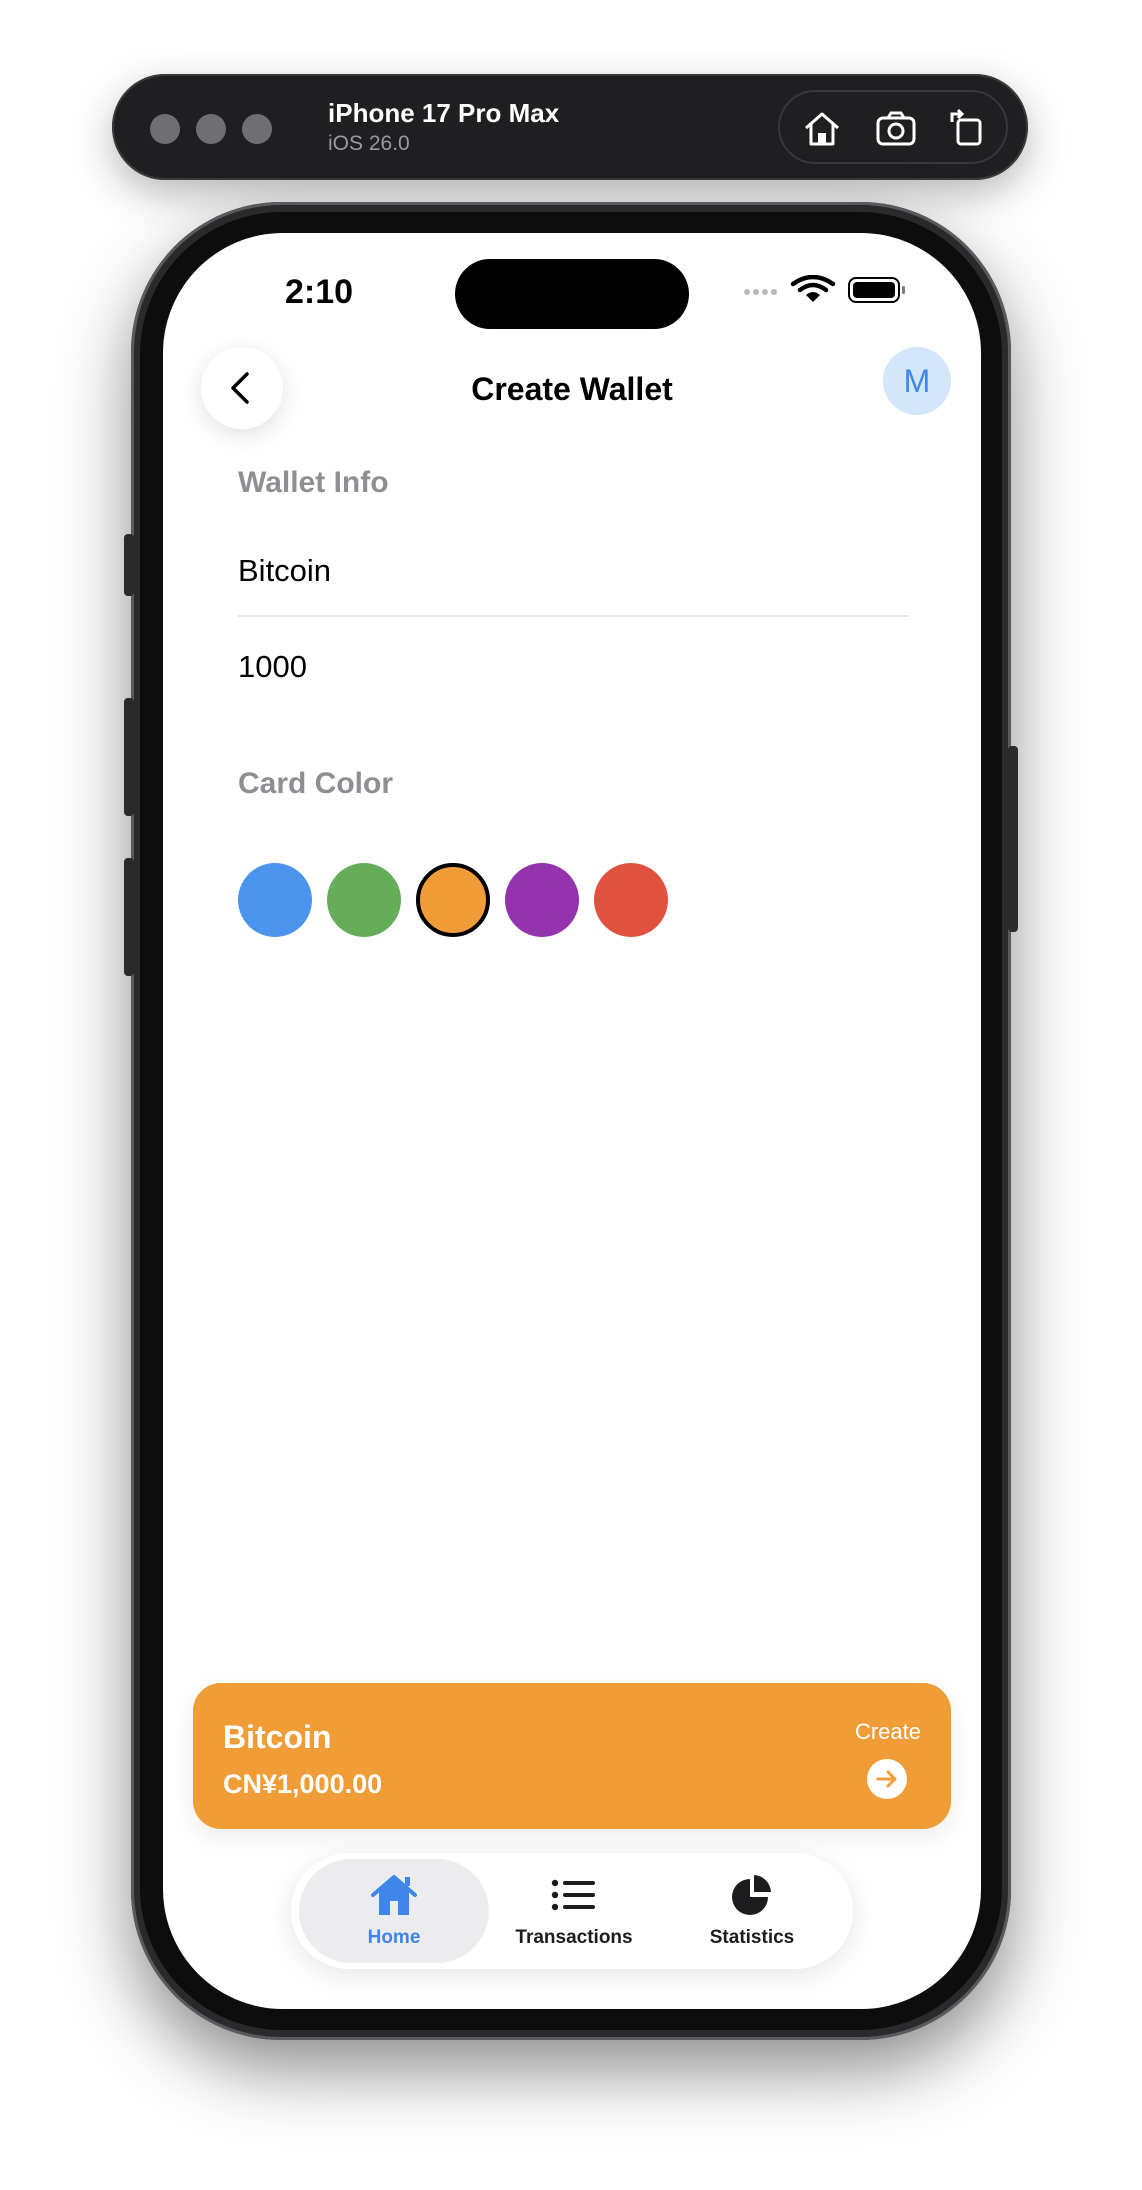 This screenshot has height=2190, width=1142. What do you see at coordinates (129, 757) in the screenshot?
I see `volume-up-button` at bounding box center [129, 757].